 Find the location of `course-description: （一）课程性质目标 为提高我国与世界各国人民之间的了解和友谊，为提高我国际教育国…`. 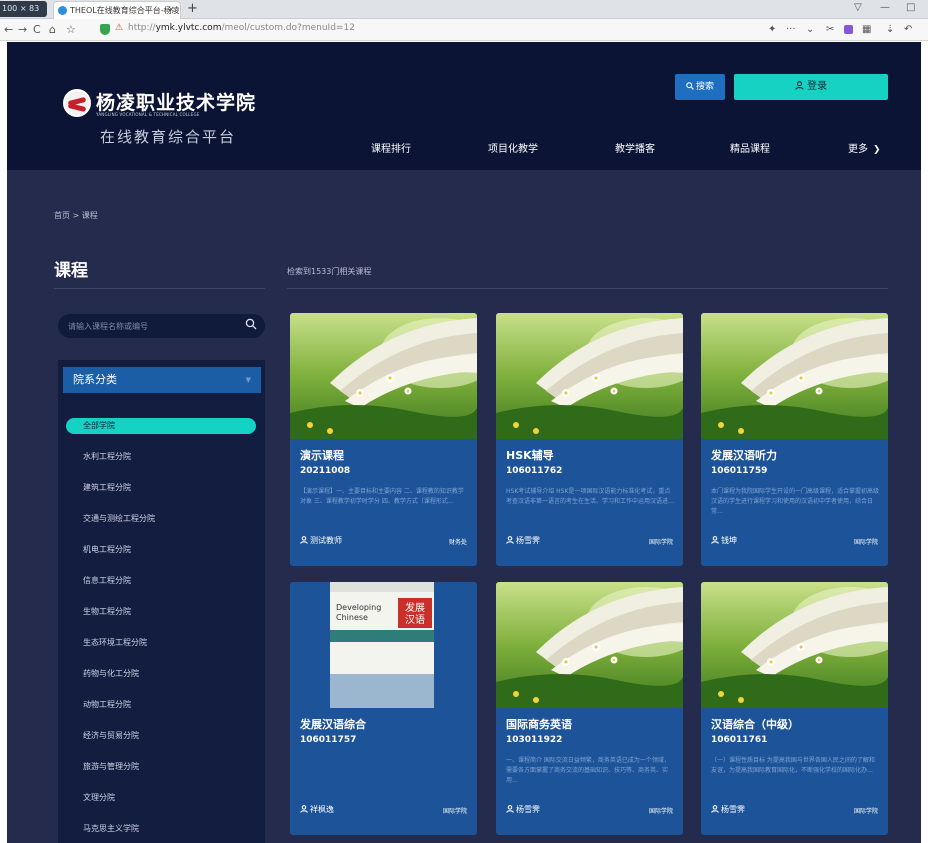

course-description: （一）课程性质目标 为提高我国与世界各国人民之间的了解和友谊，为提高我国际教育国… is located at coordinates (793, 765).